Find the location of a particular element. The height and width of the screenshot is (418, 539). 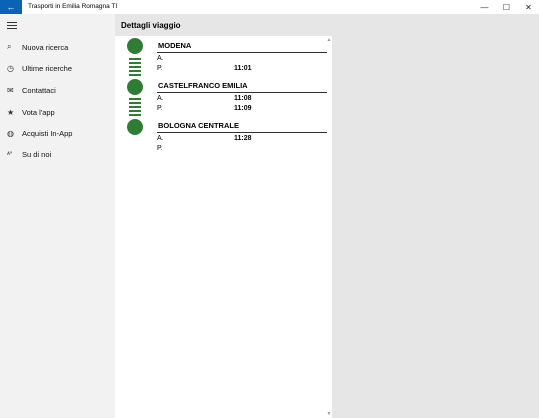

sidebar-item-su-di-noi: ᴀᵸ Su di noi is located at coordinates (57, 154).